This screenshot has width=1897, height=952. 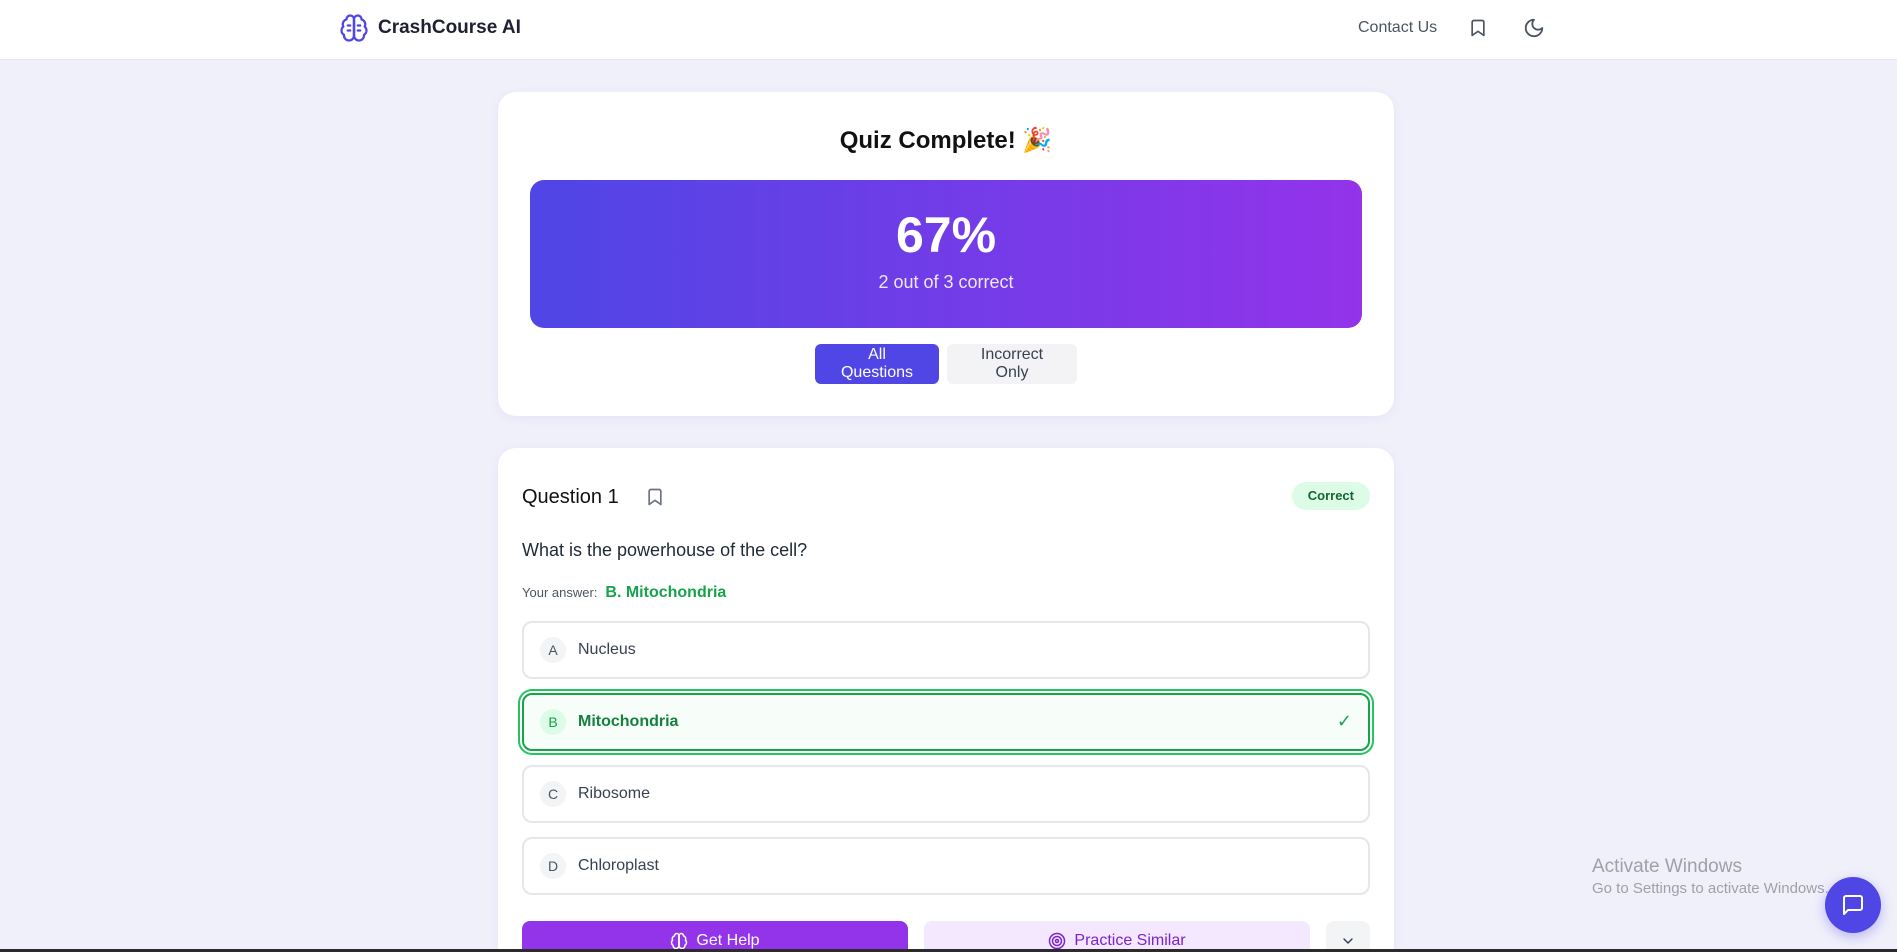 I want to click on score-percent: 67%, so click(x=946, y=235).